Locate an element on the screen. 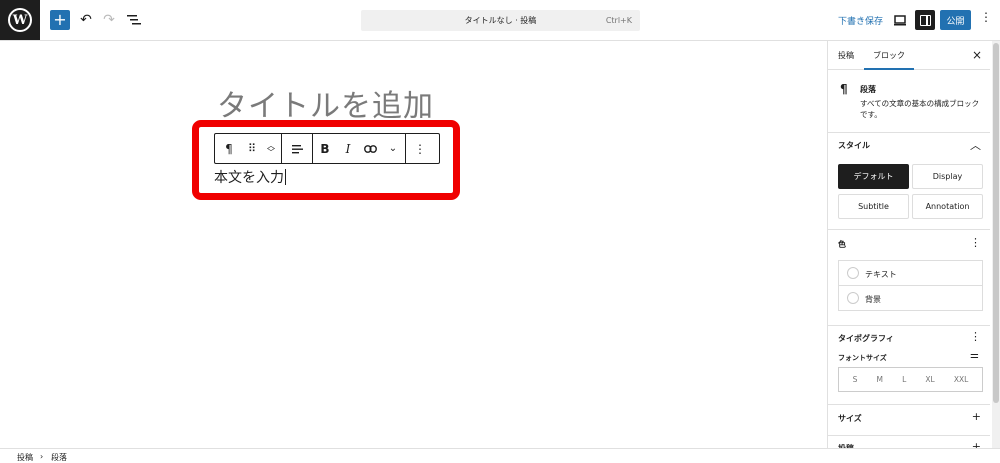 The image size is (1000, 463). color-heading: 色 is located at coordinates (842, 244).